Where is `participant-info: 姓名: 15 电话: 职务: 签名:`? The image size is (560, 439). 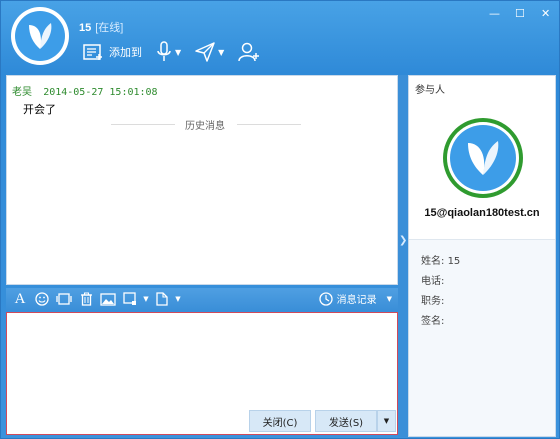 participant-info: 姓名: 15 电话: 职务: 签名: is located at coordinates (440, 292).